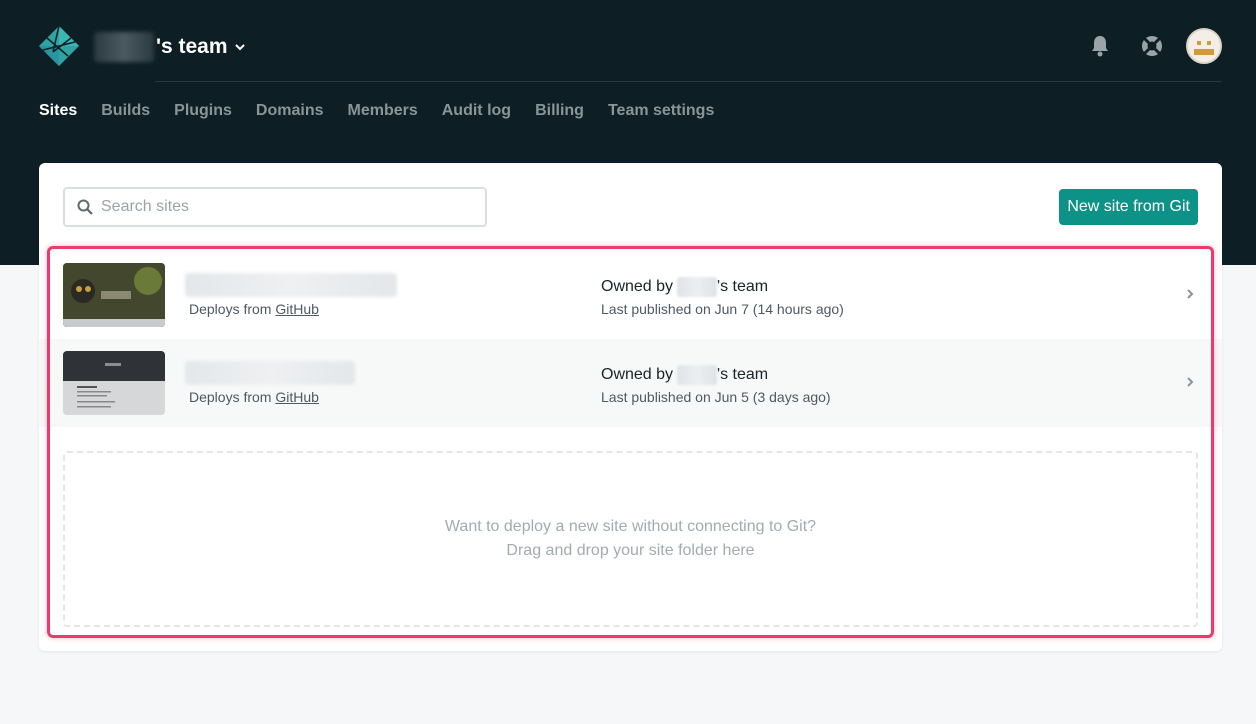 This screenshot has height=724, width=1256. Describe the element at coordinates (281, 207) in the screenshot. I see `search-input` at that location.